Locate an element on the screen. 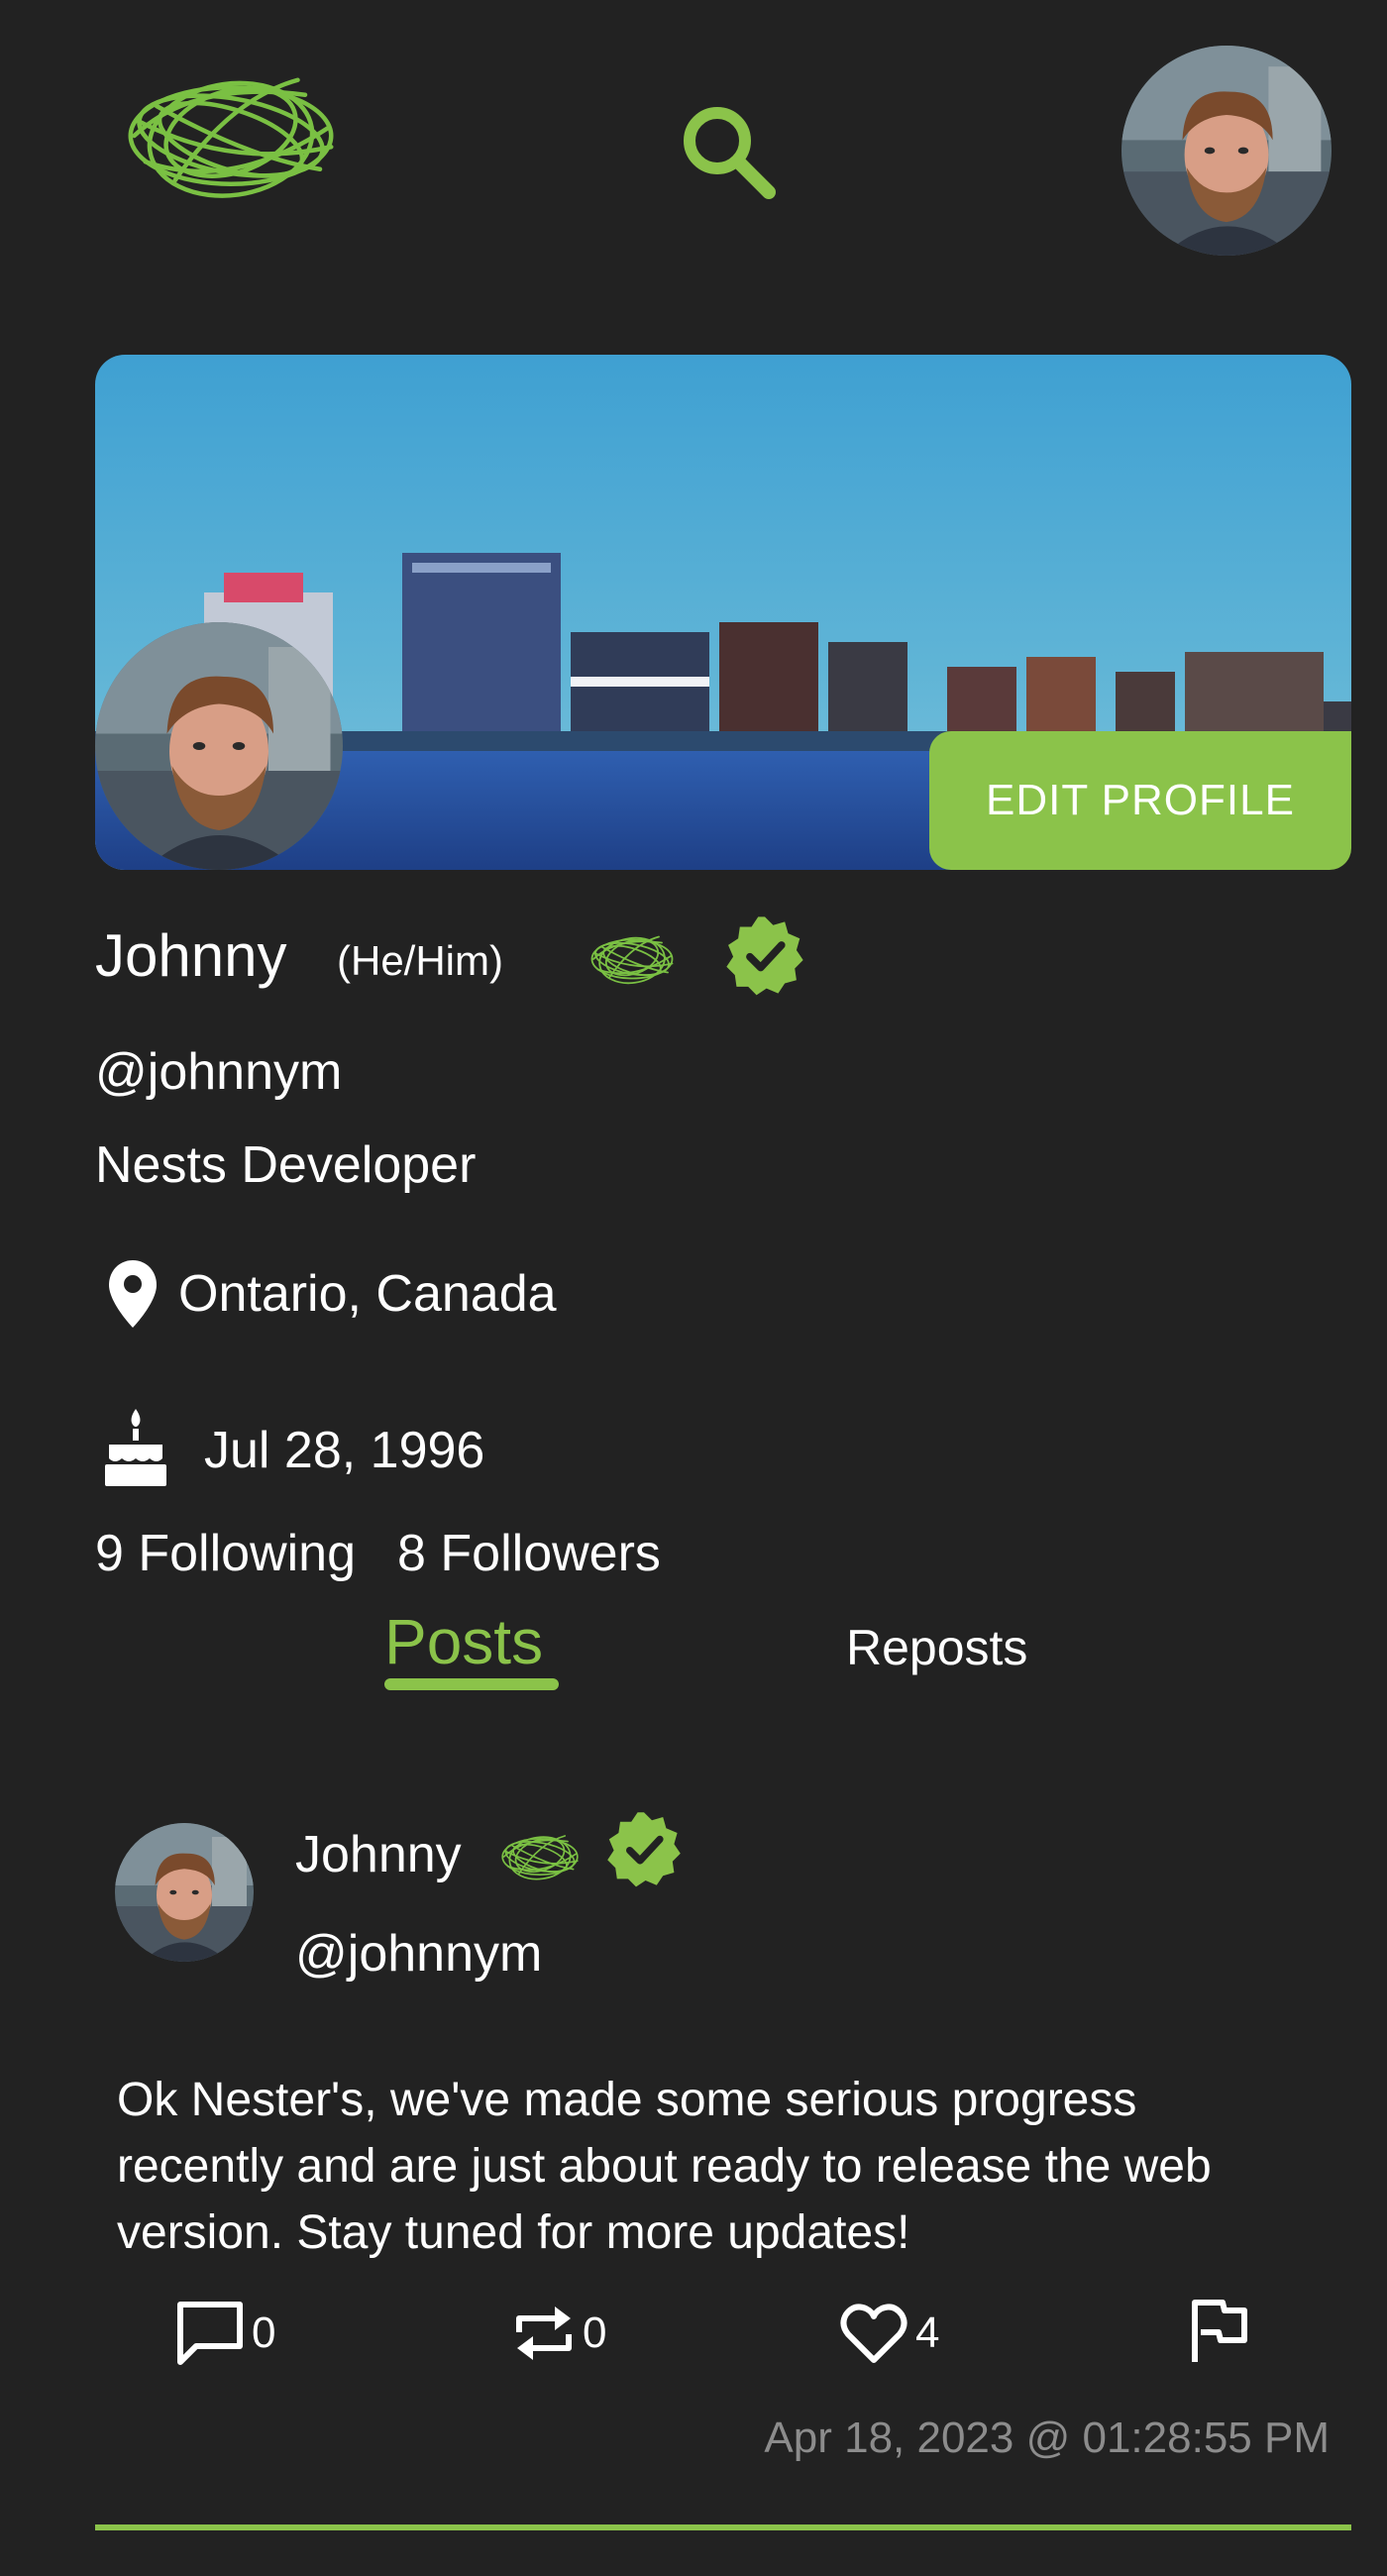 The height and width of the screenshot is (2576, 1387). profile-name: Johnny is located at coordinates (191, 955).